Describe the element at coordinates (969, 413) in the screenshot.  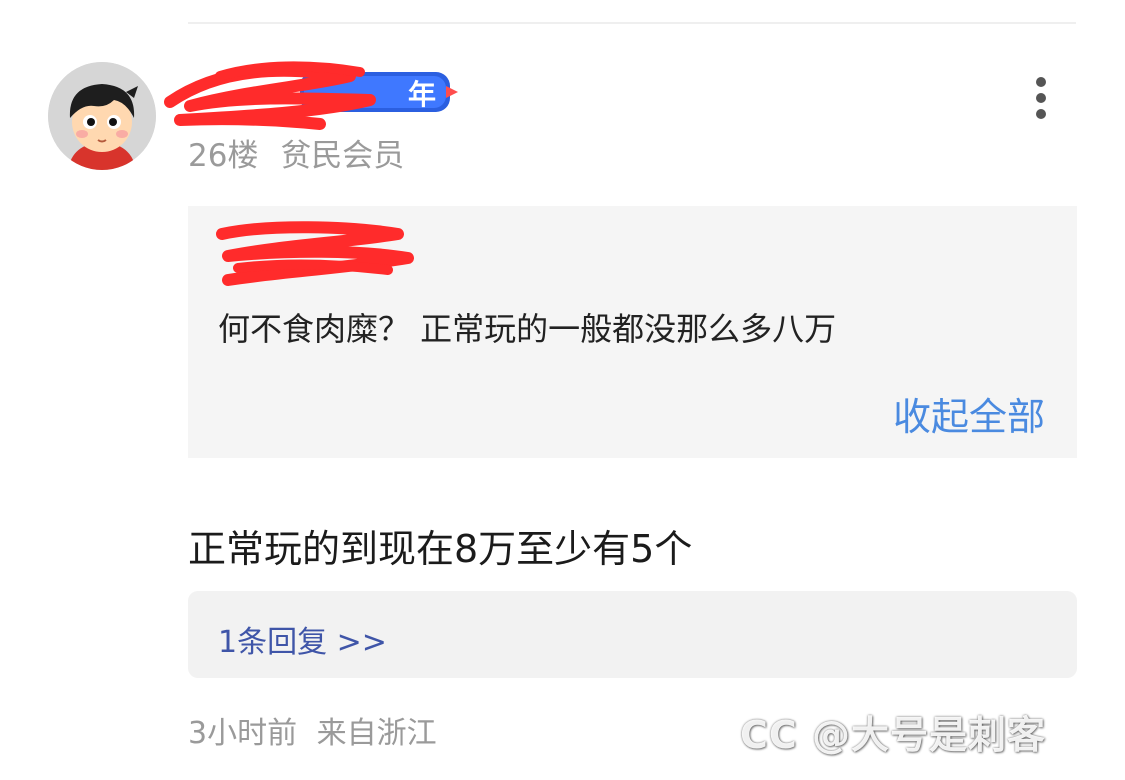
I see `collapse-all-link: 收起全部` at that location.